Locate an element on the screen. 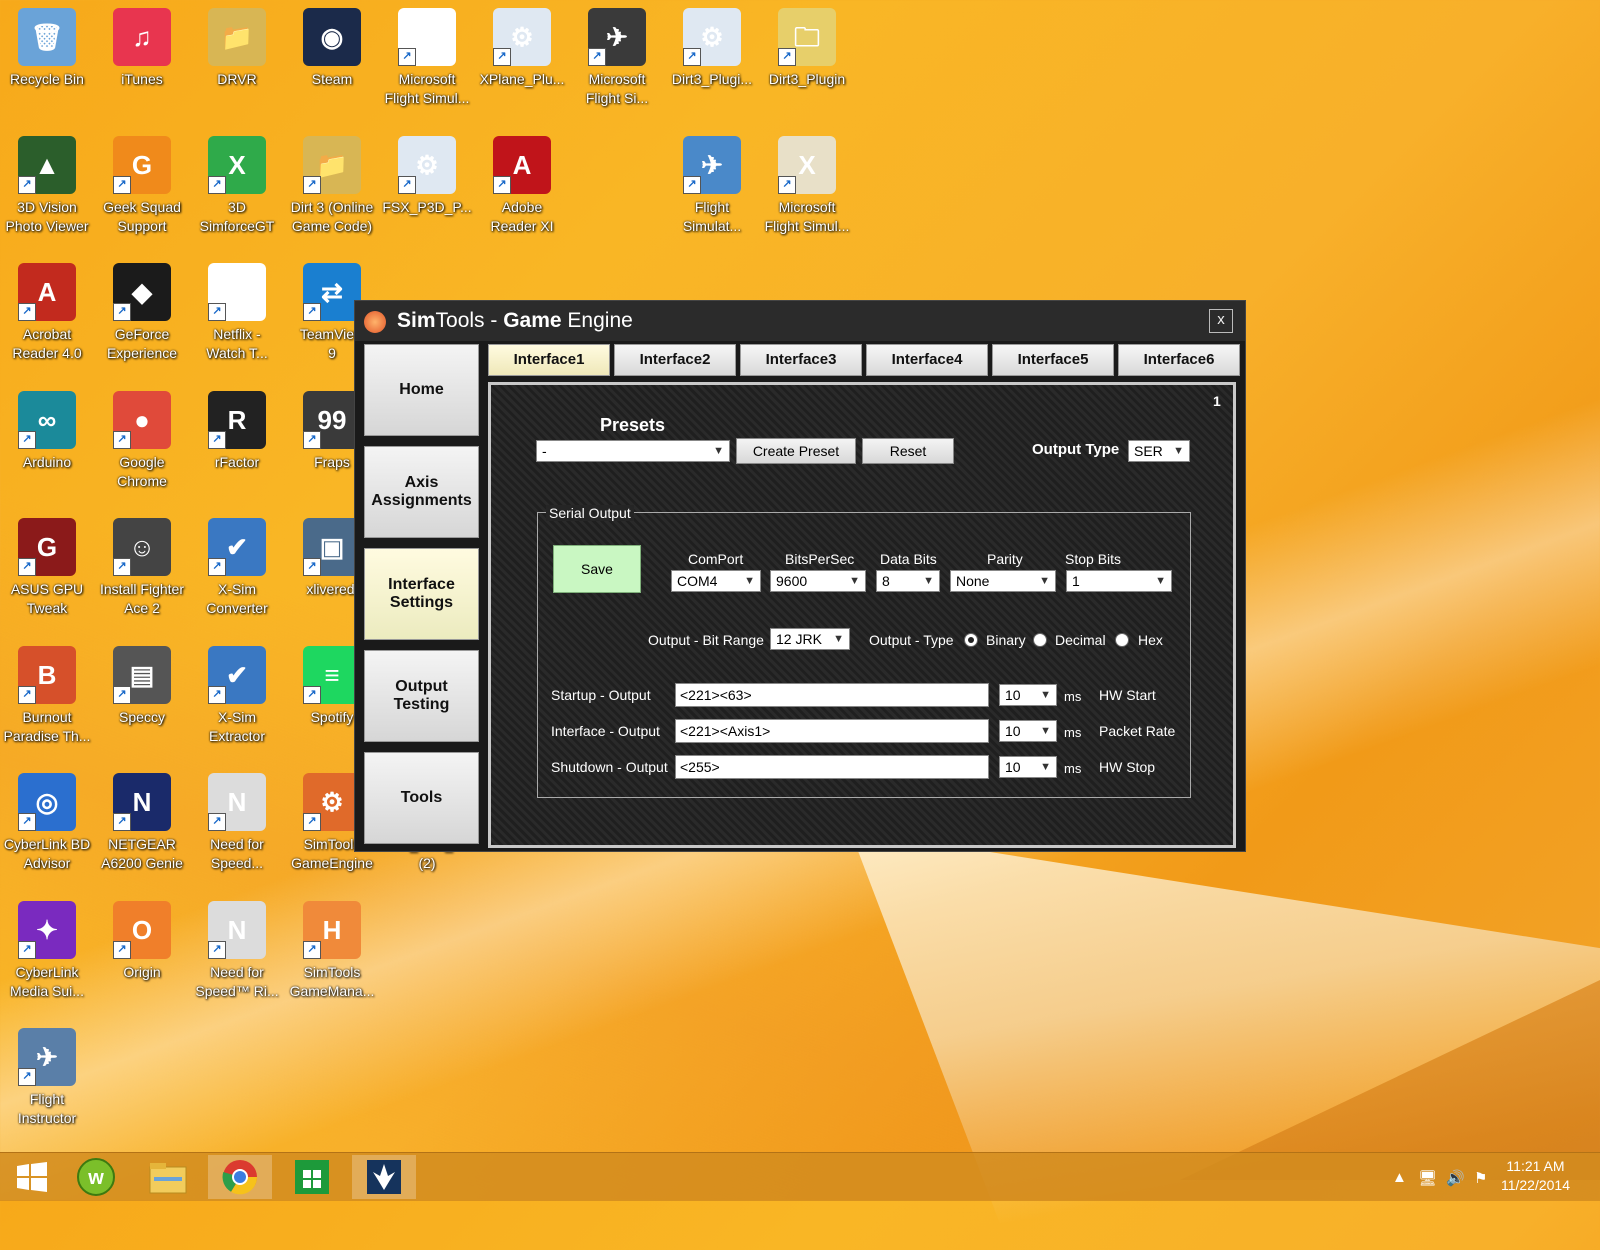  chevron-down-icon: ▼ is located at coordinates (718, 451).